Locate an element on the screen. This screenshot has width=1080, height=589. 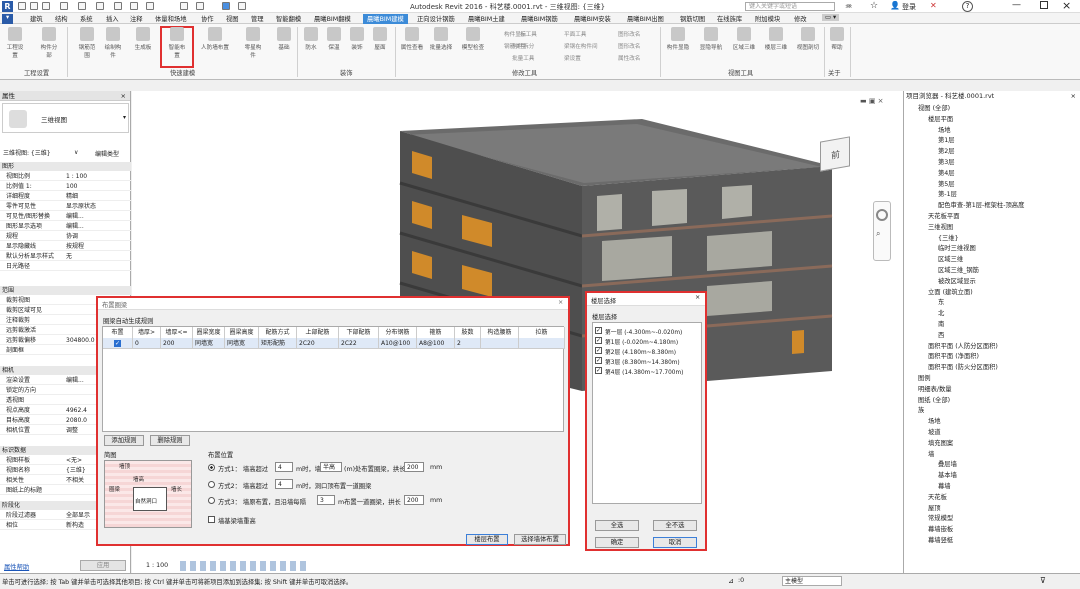
restore-icon is located at coordinates (1044, 5).